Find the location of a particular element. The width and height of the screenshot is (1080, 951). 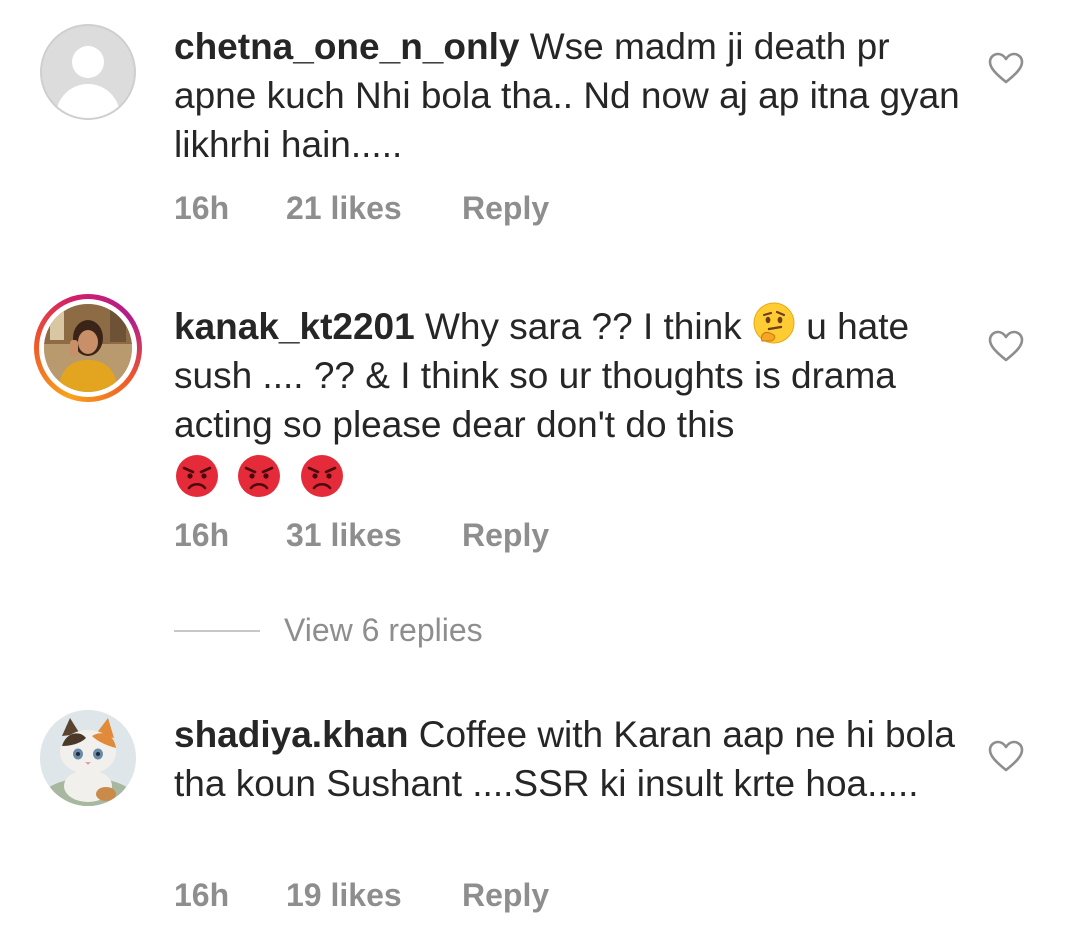

story-ring is located at coordinates (88, 348).